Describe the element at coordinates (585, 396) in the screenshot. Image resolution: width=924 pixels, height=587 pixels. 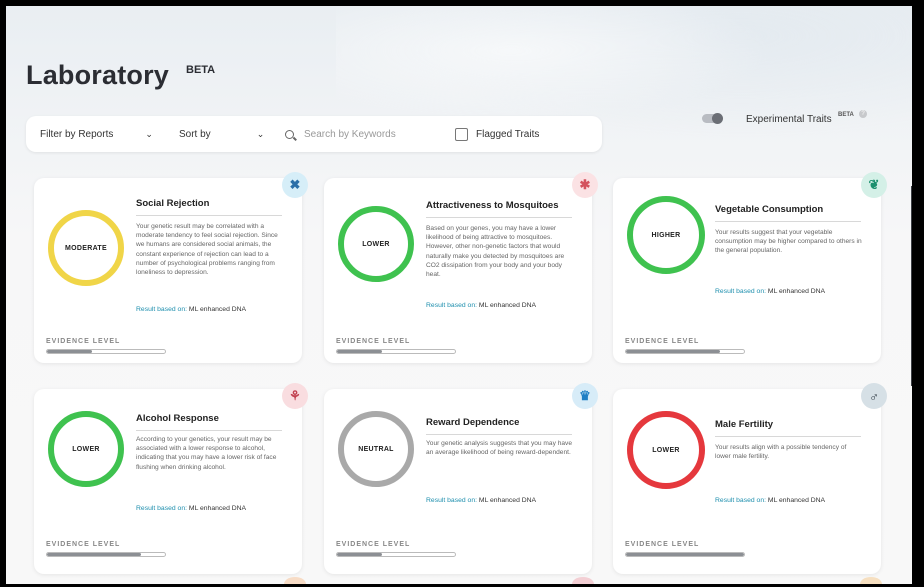
I see `trophy-icon: ♛` at that location.